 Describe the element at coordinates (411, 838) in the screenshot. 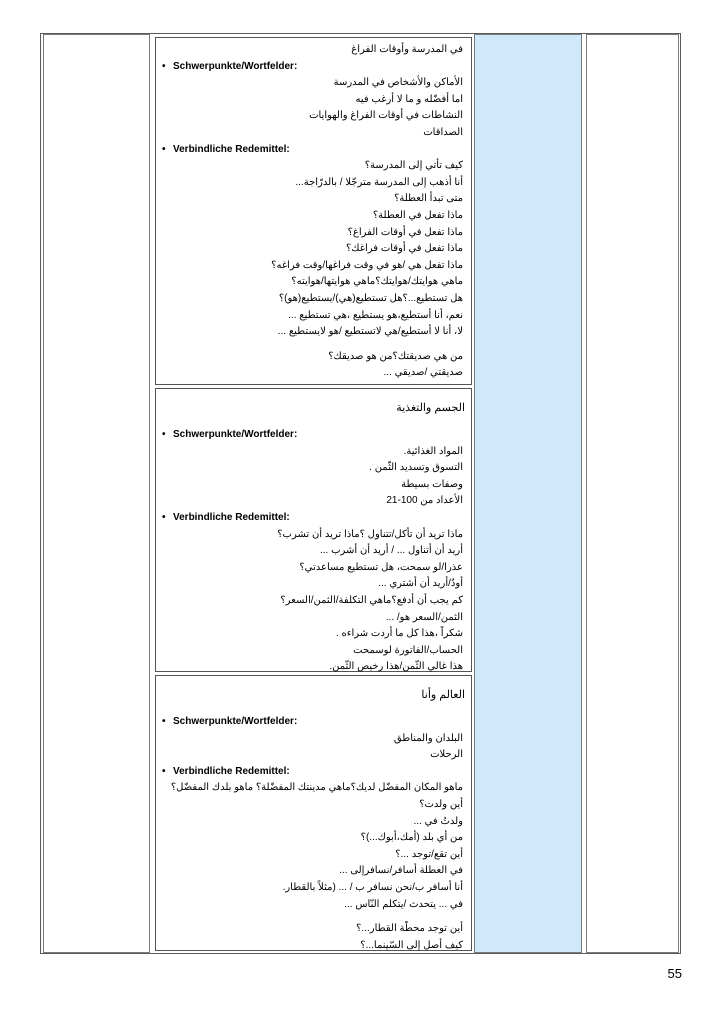

I see `list-item: من أي بلد (أمك،أبوك...)؟` at that location.